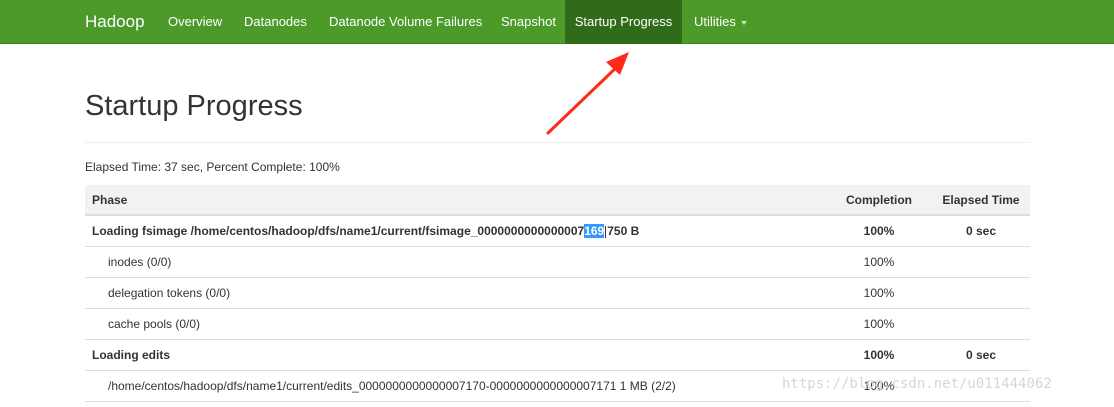  I want to click on page-title: Startup Progress, so click(194, 106).